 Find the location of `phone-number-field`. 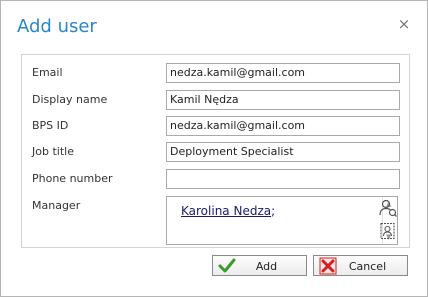

phone-number-field is located at coordinates (283, 179).